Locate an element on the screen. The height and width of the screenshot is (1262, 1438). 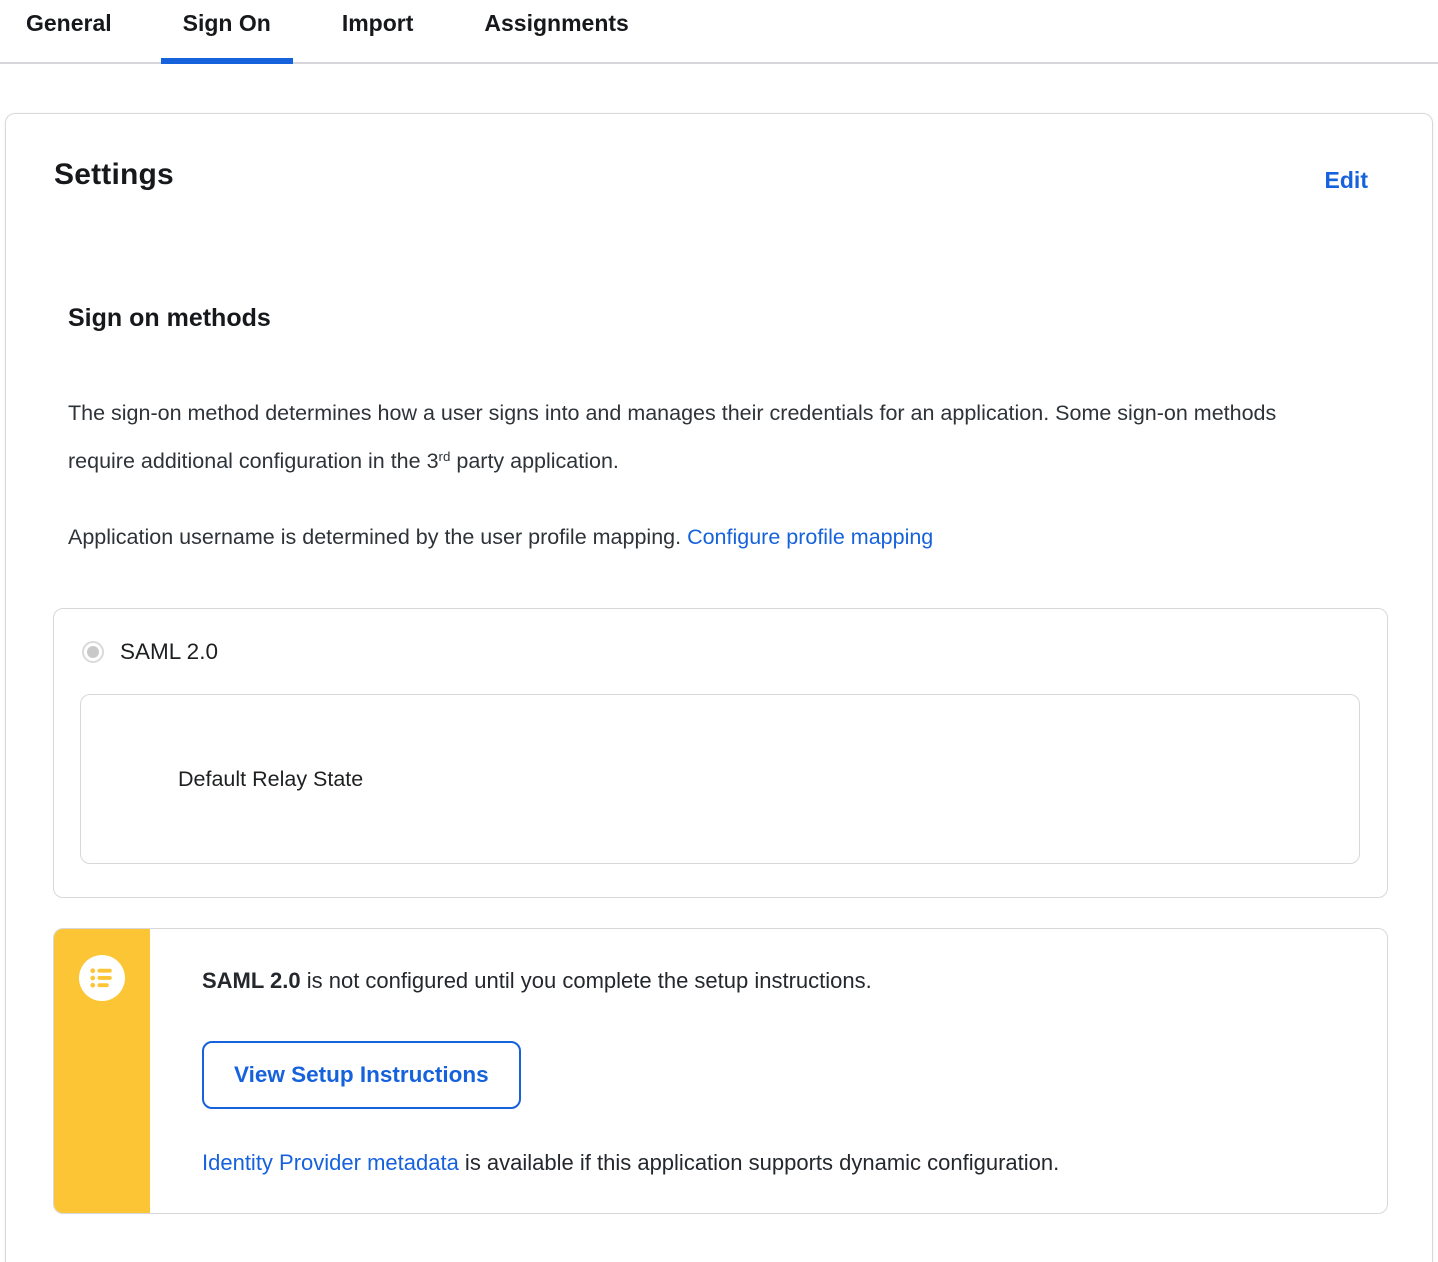
callout-accent-bar is located at coordinates (102, 1071).